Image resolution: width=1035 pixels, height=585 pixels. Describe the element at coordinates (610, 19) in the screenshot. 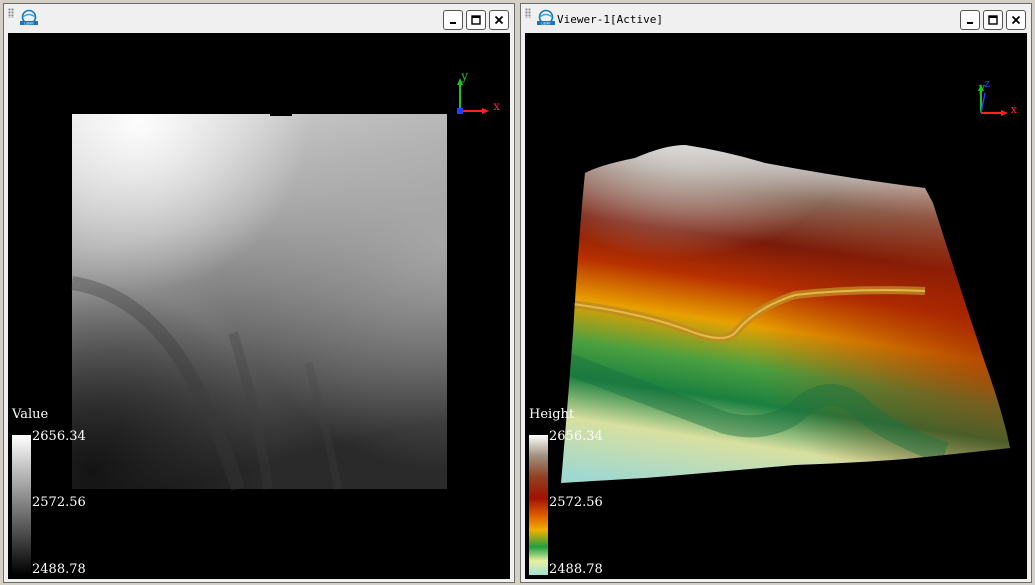

I see `viewer-title: Viewer-1[Active]` at that location.